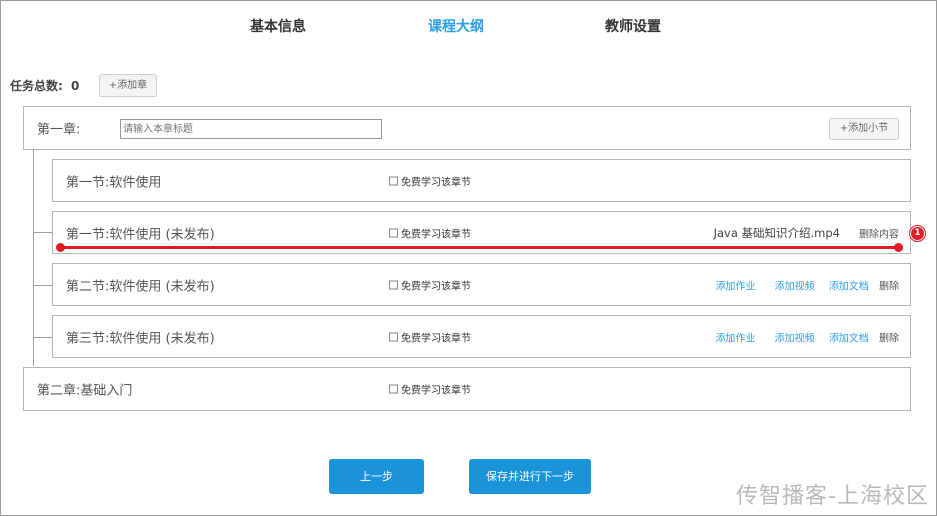  Describe the element at coordinates (481, 284) in the screenshot. I see `section-row: 第二节:软件使用 (未发布) 免费学习该章节 添加作业 添加视频 添加文档 删除` at that location.